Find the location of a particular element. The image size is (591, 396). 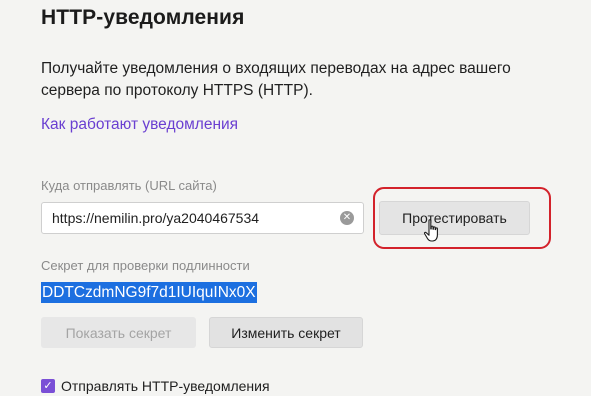

send-notifications-checkbox-row: ✓ Отправлять HTTP-уведомления is located at coordinates (155, 386).